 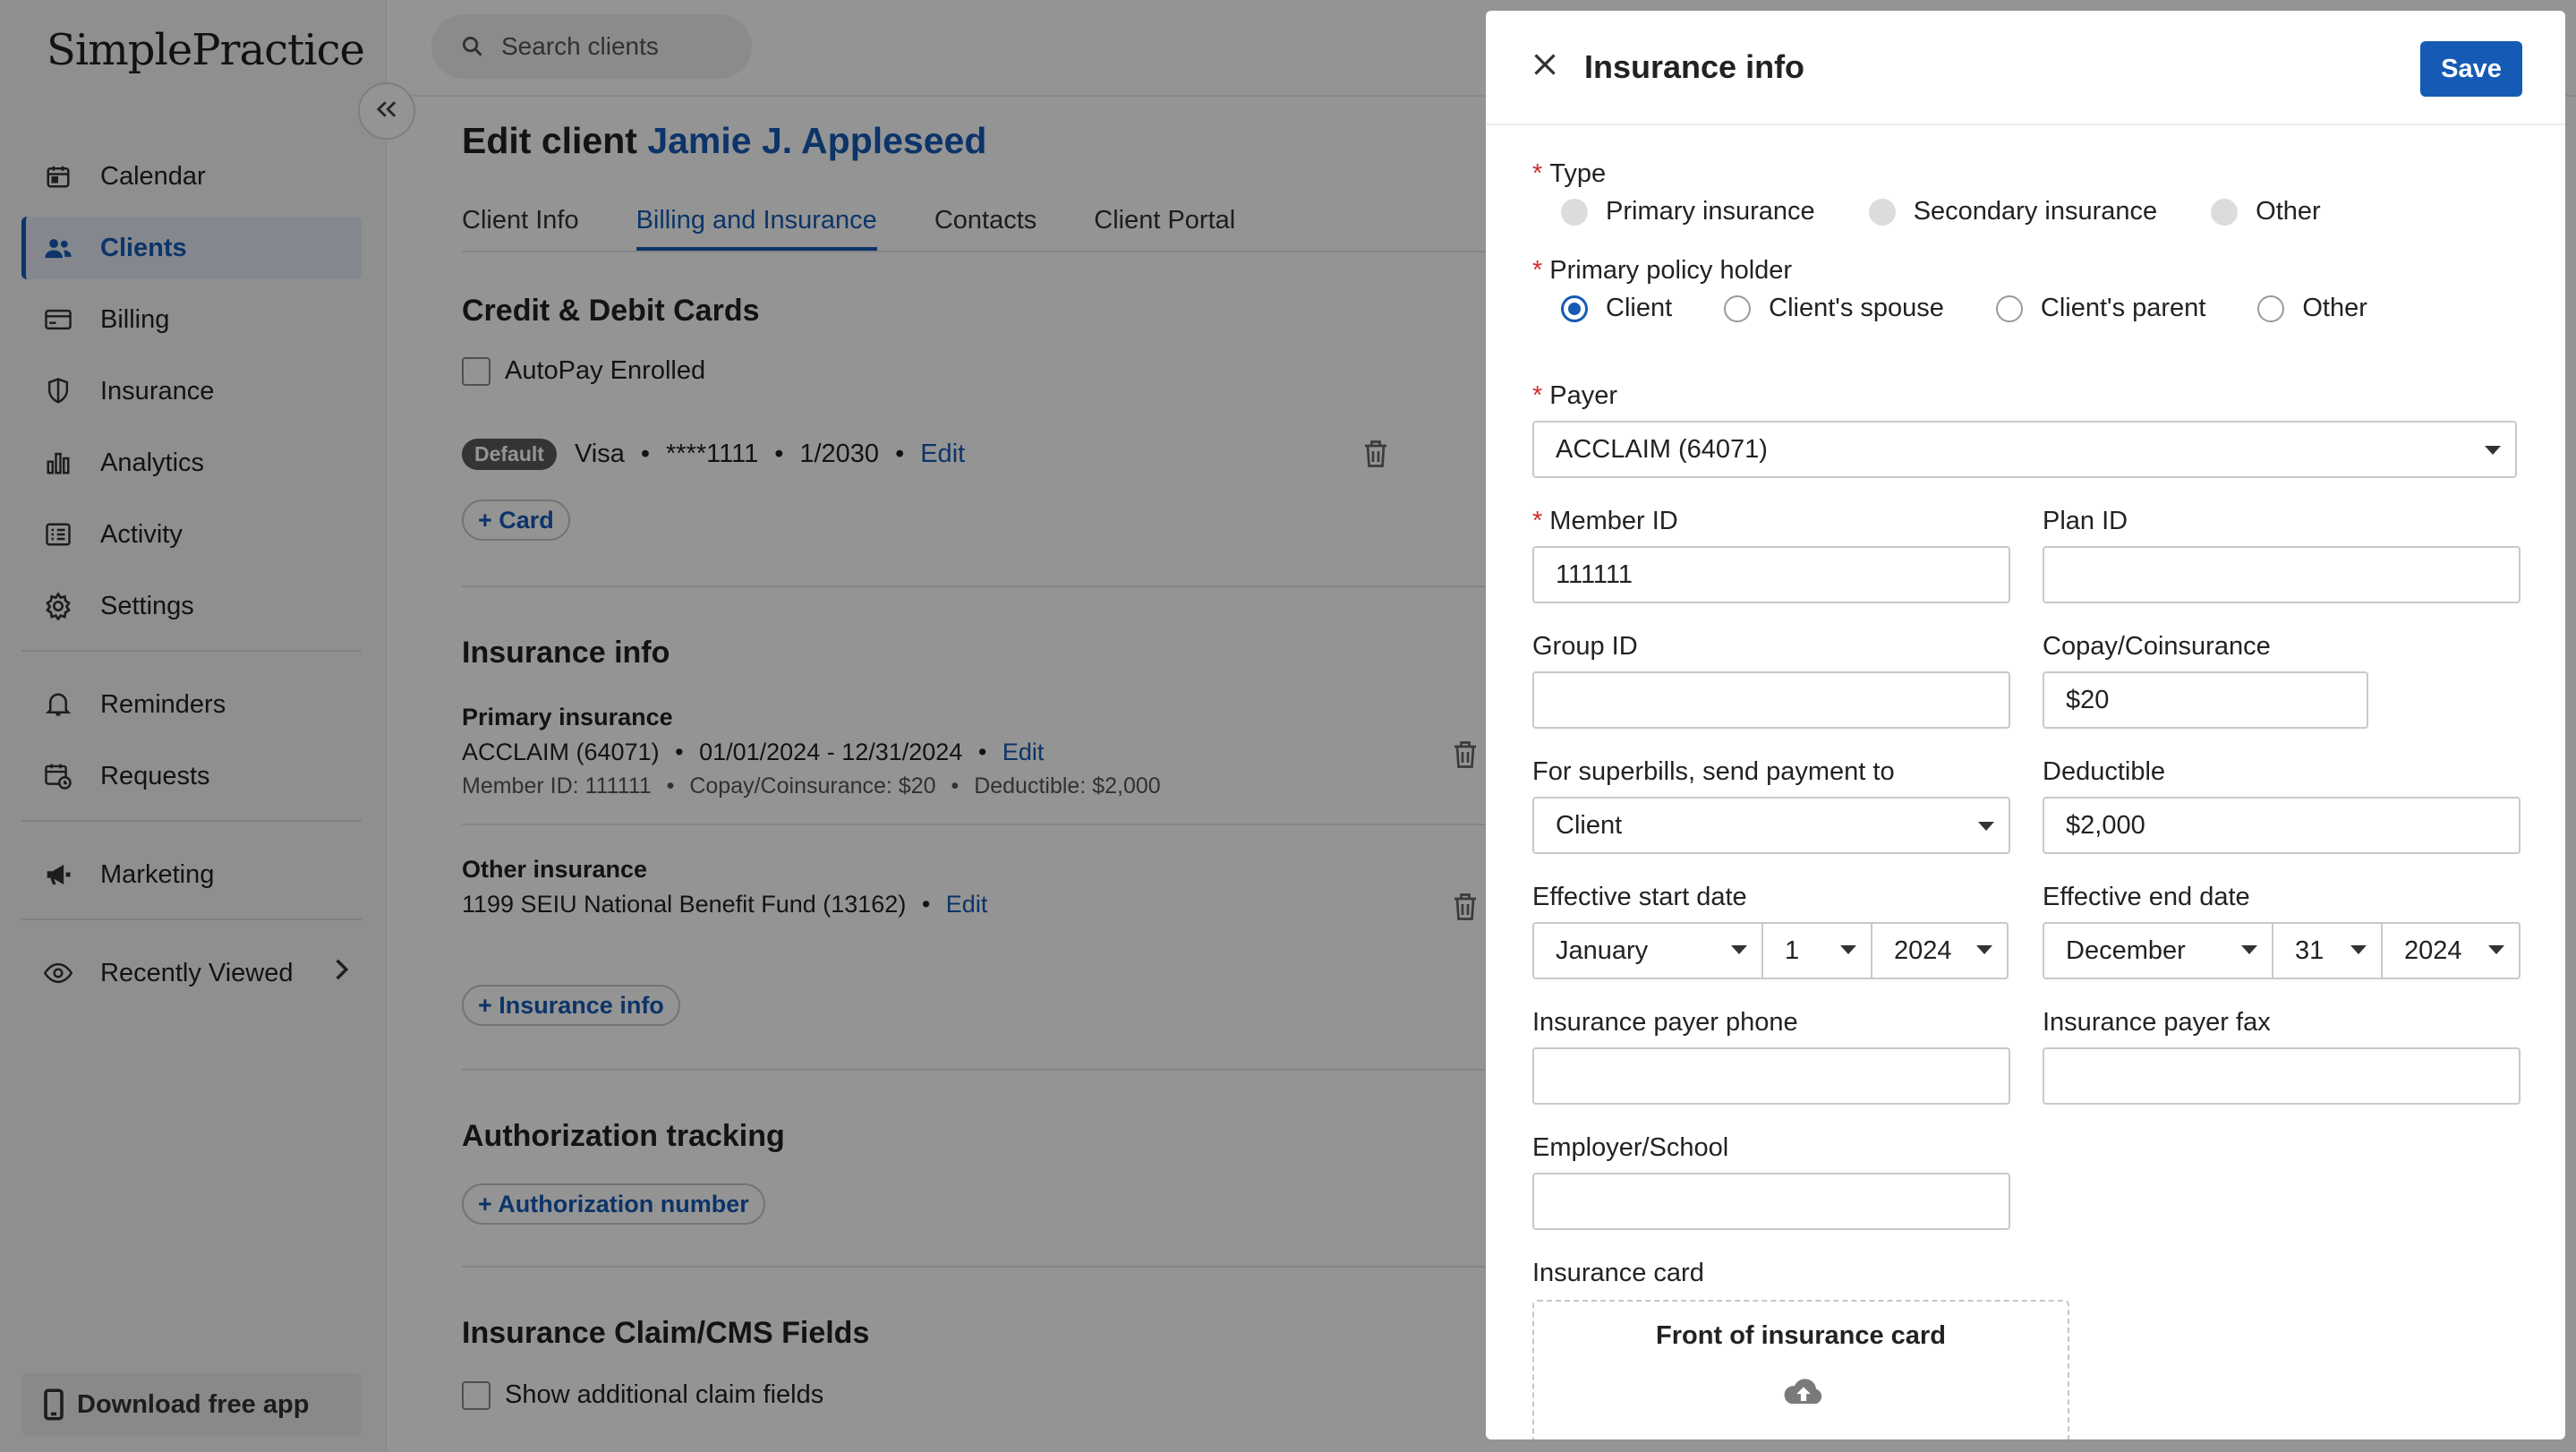 I want to click on end-date-picker: December 31 2024, so click(x=2282, y=950).